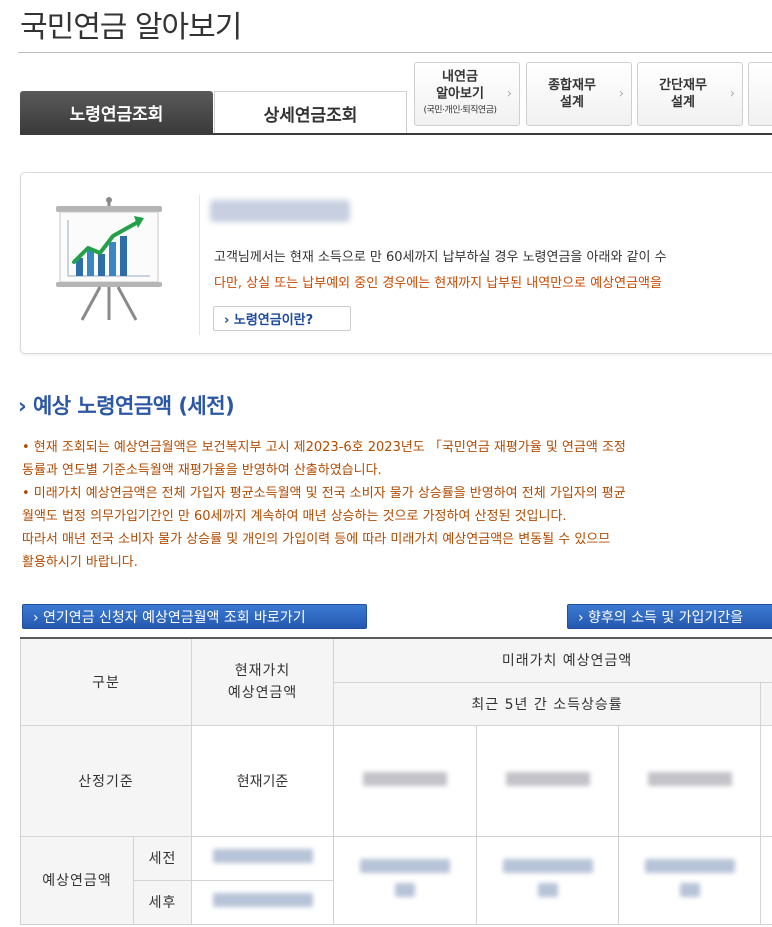  I want to click on header-present-value: 현재가치 예상연금액, so click(263, 681).